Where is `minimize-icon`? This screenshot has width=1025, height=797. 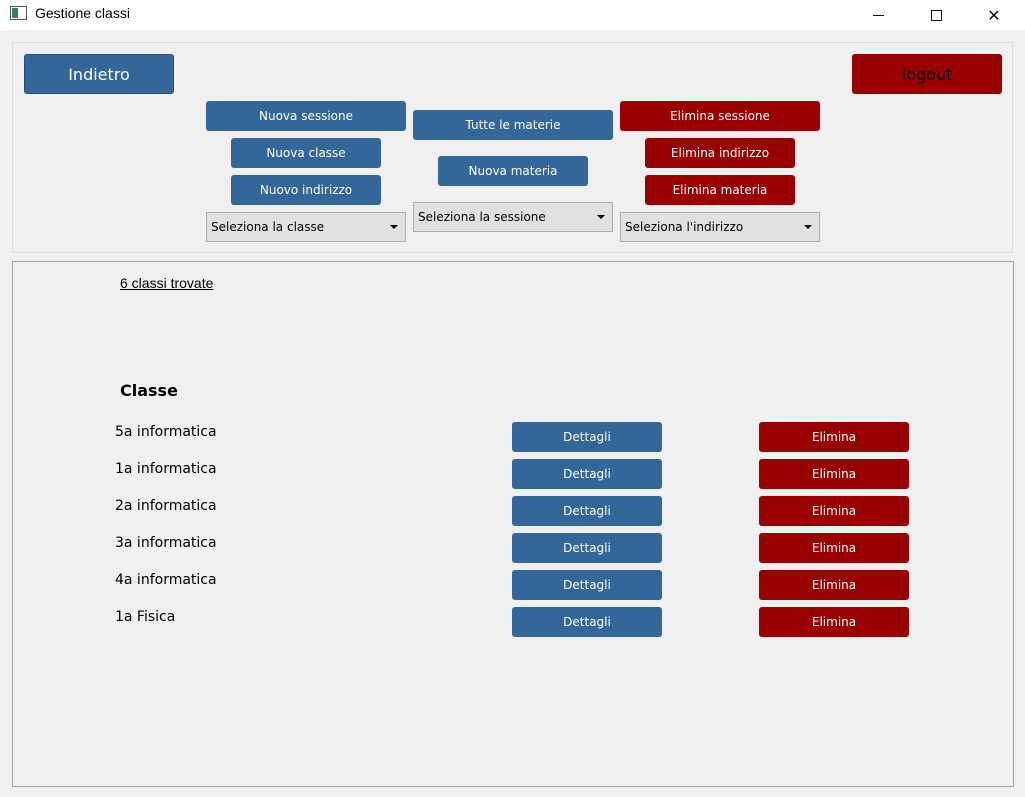 minimize-icon is located at coordinates (878, 15).